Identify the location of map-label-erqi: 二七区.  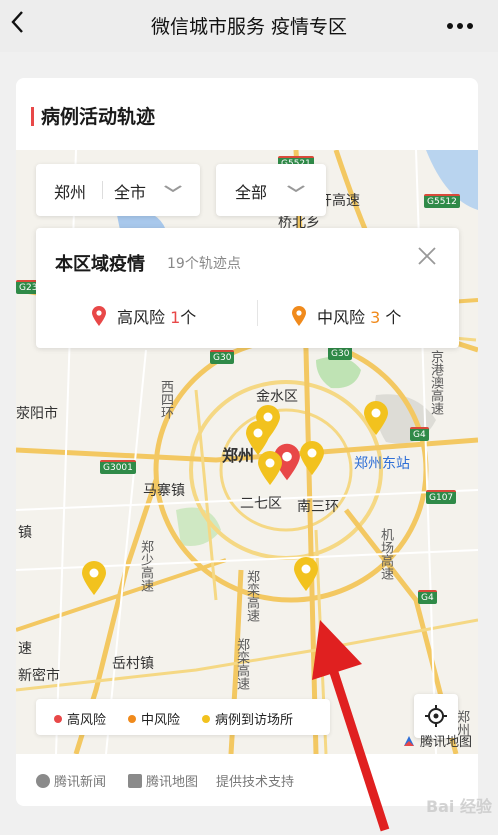
(261, 504).